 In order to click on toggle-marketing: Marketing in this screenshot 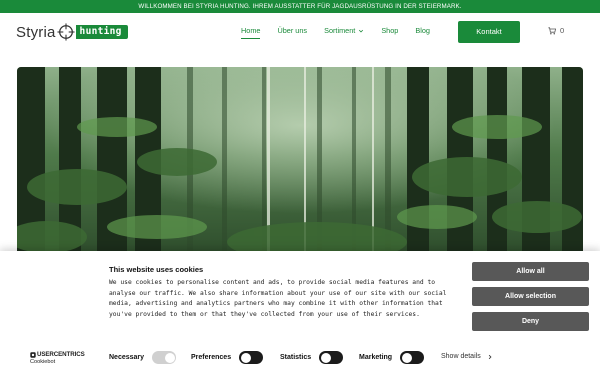, I will do `click(392, 357)`.